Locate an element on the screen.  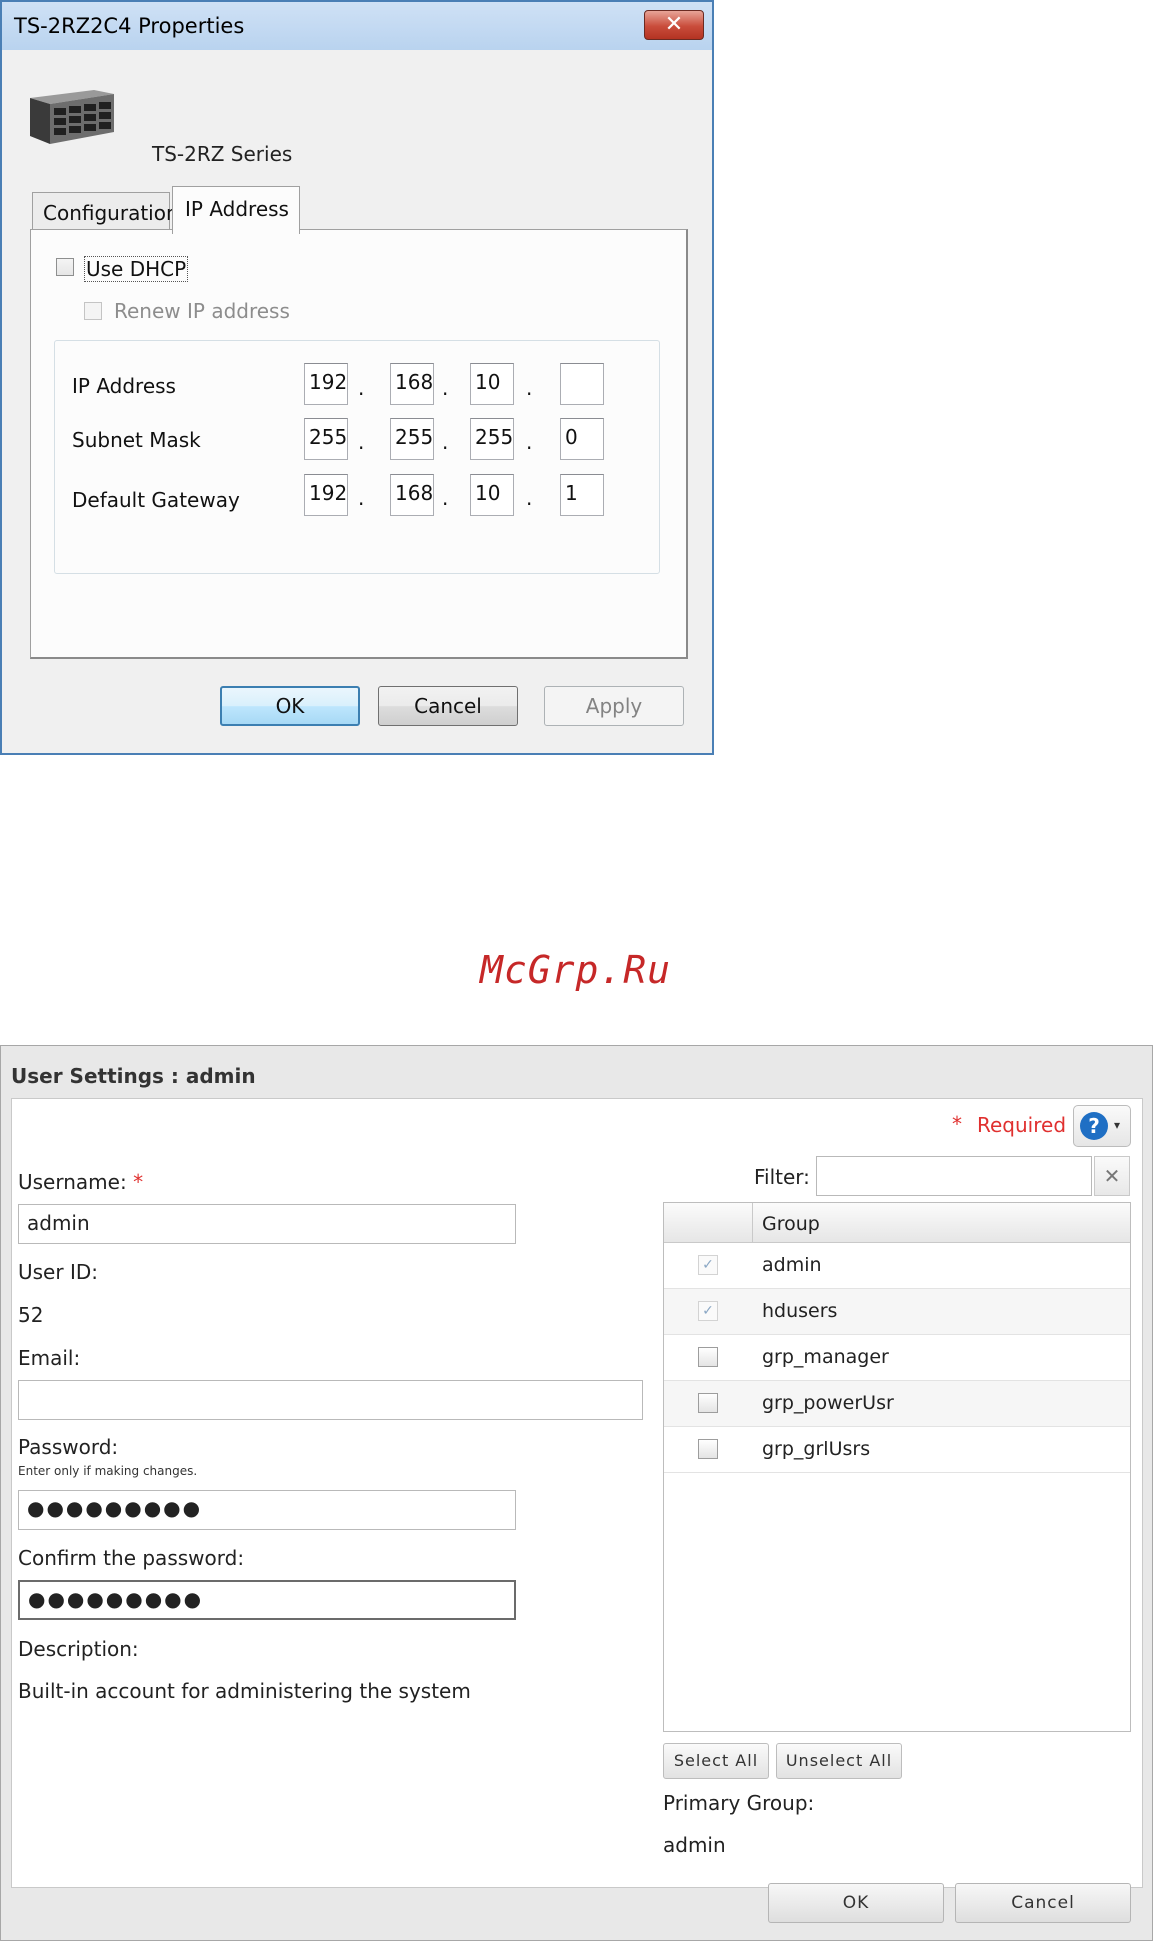
group-name: hdusers is located at coordinates (800, 1311).